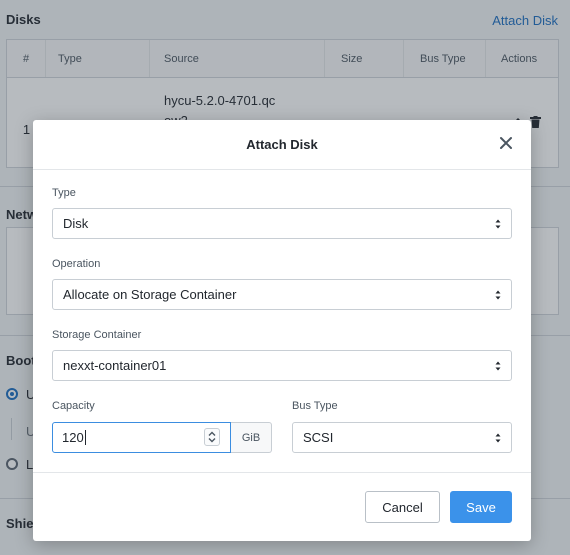  I want to click on close-button, so click(506, 143).